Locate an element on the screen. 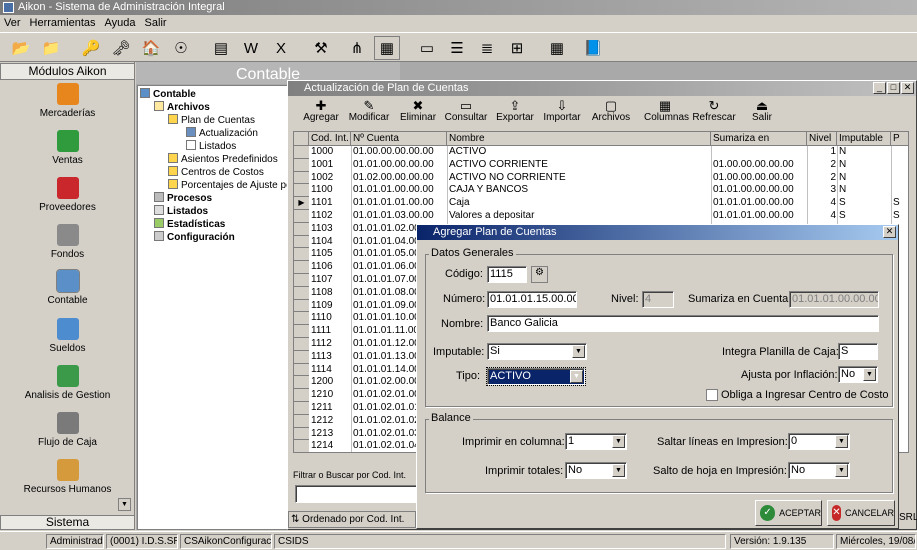  tree-node-asientos: Asientos Predefinidos is located at coordinates (223, 159).